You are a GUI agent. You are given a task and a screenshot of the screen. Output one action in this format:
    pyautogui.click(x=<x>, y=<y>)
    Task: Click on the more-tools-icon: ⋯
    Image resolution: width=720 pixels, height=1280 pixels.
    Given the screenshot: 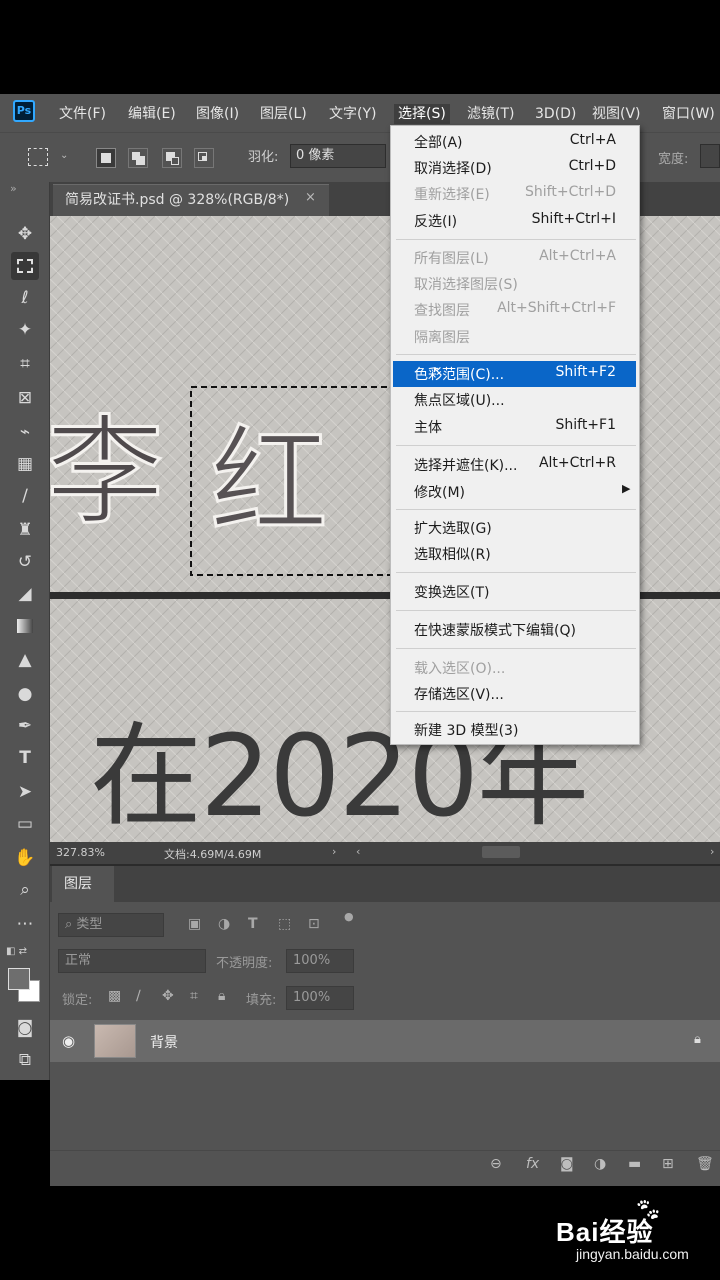 What is the action you would take?
    pyautogui.click(x=25, y=924)
    